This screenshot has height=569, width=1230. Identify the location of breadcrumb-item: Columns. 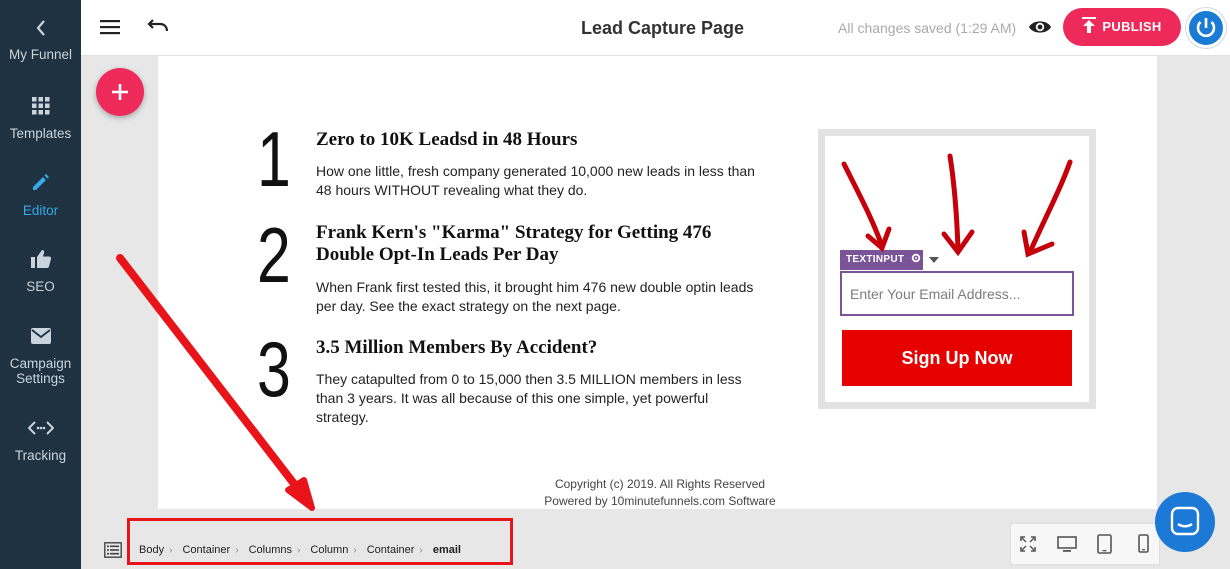
(270, 550).